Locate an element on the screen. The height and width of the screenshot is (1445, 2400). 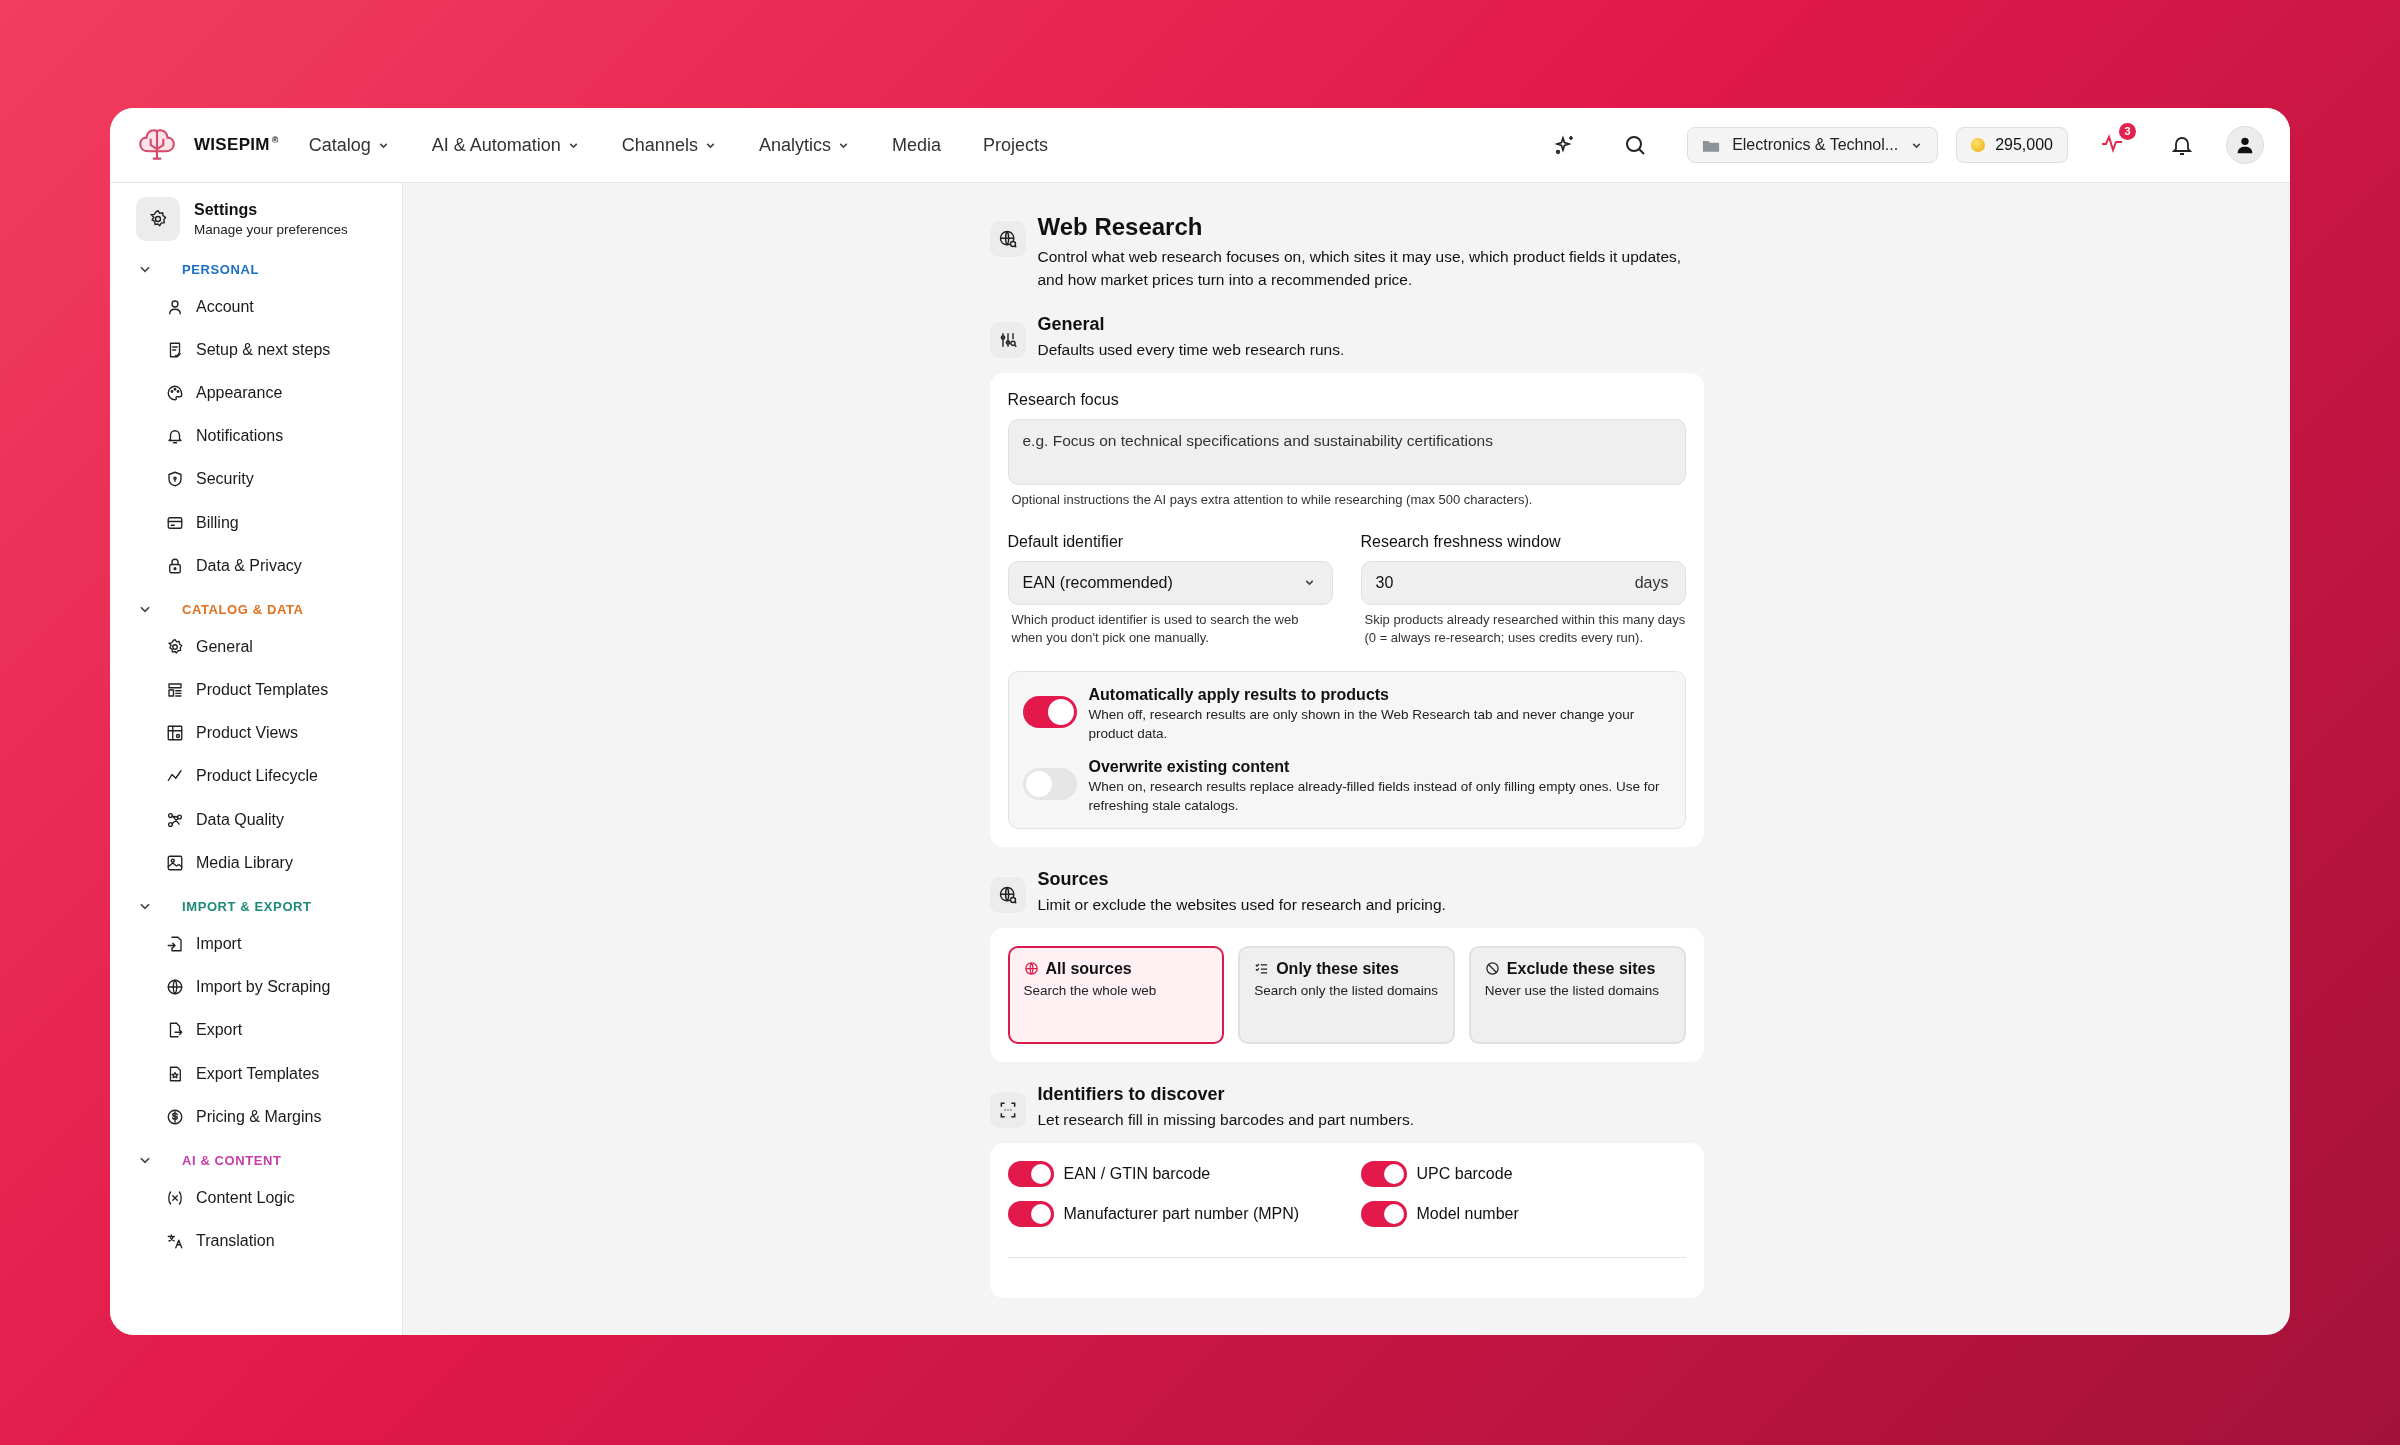
toggle-description: When off, research results are only shown in the Web Research tab and never change your product data. is located at coordinates (1362, 724).